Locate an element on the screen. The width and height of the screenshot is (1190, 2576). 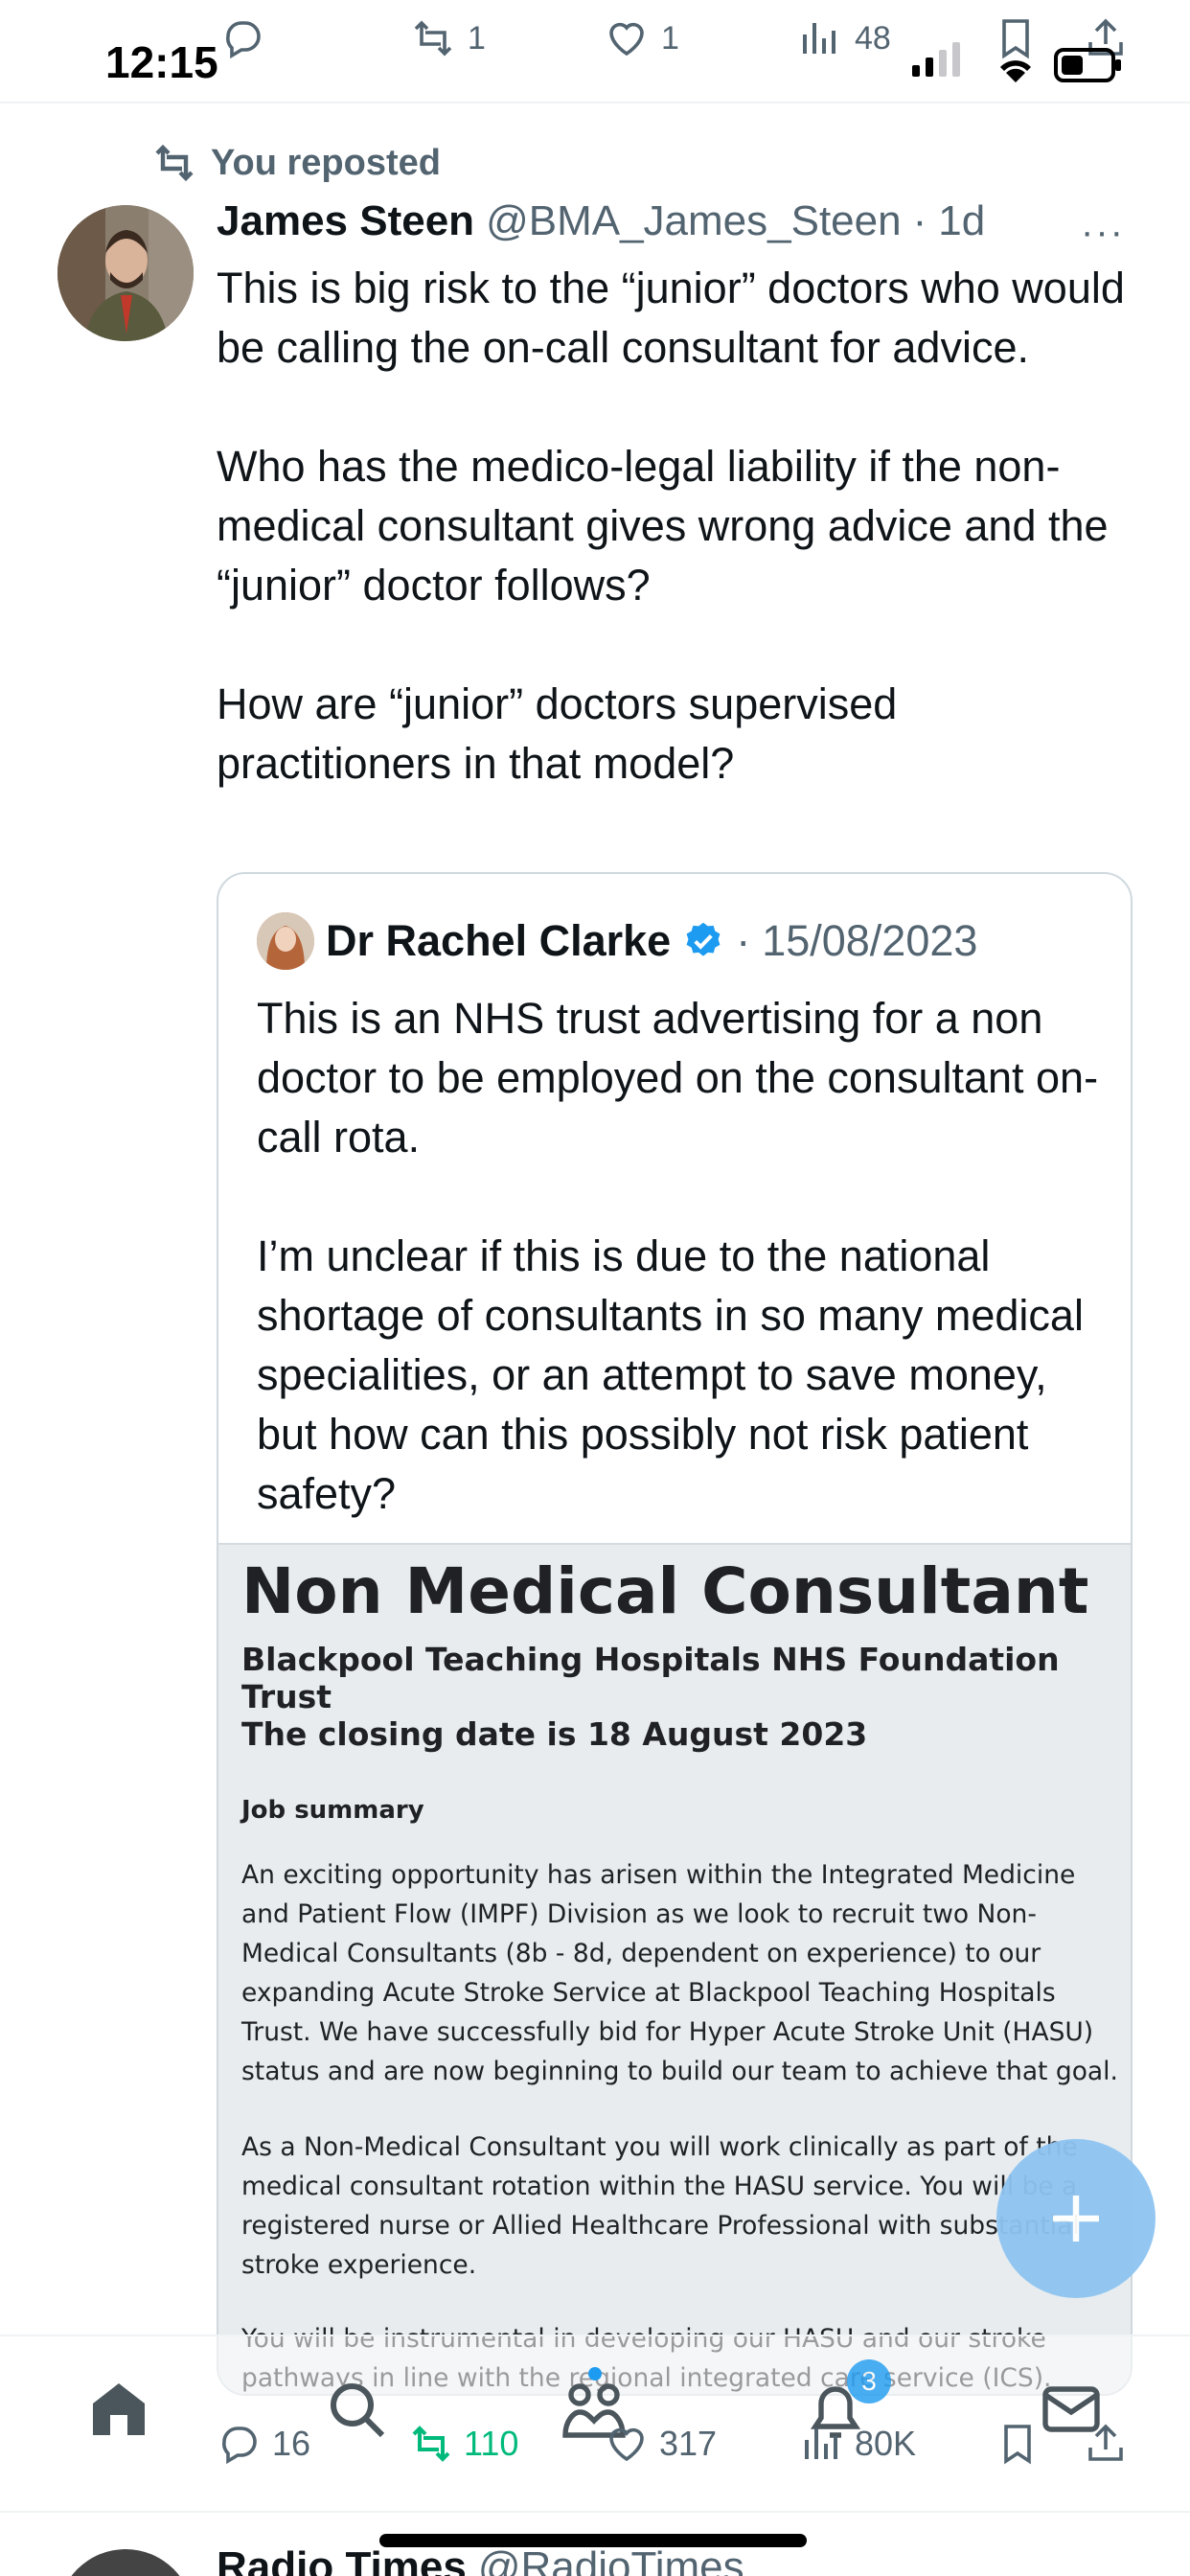
top-like-button: 1 is located at coordinates (641, 38).